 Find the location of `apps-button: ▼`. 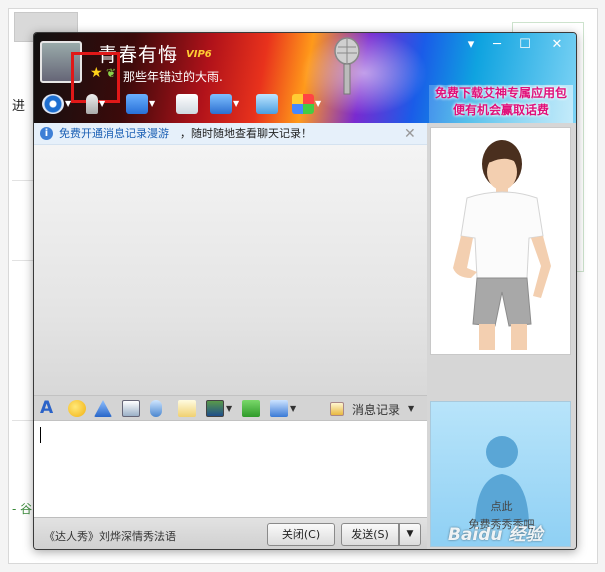

apps-button: ▼ is located at coordinates (306, 105).